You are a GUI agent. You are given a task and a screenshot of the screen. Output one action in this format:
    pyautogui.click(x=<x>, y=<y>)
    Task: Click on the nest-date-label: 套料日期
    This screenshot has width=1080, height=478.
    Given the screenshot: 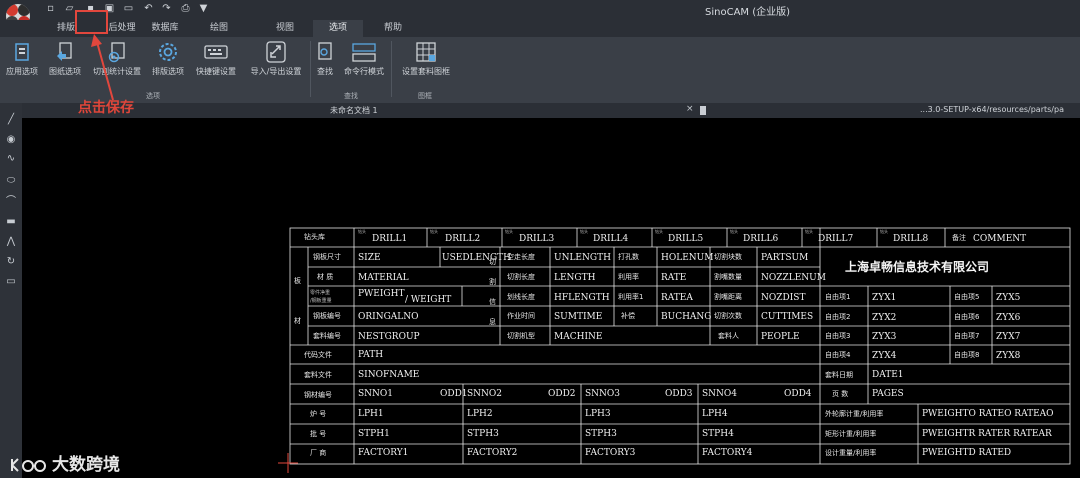 What is the action you would take?
    pyautogui.click(x=839, y=375)
    